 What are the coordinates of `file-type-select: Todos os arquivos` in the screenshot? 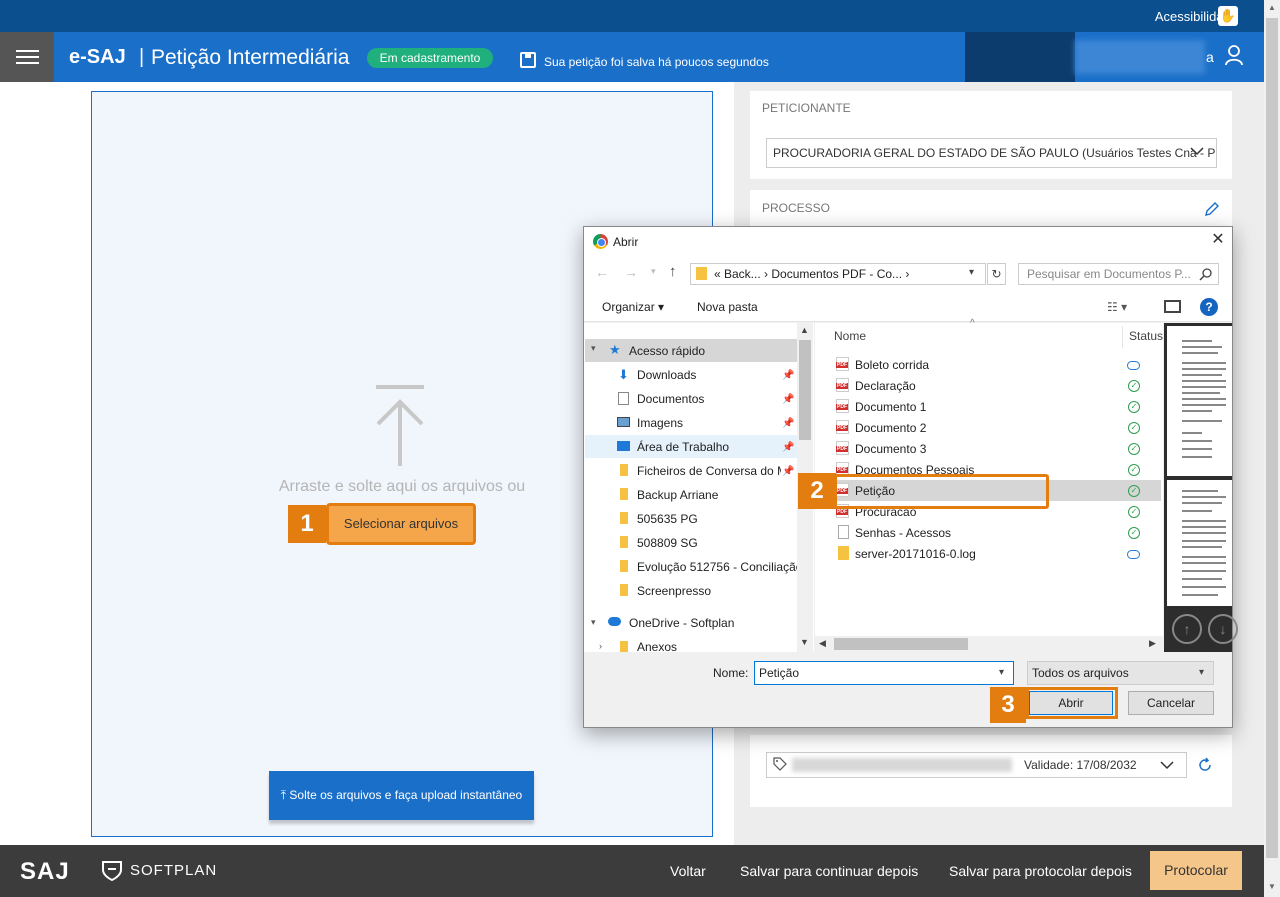 It's located at (1120, 673).